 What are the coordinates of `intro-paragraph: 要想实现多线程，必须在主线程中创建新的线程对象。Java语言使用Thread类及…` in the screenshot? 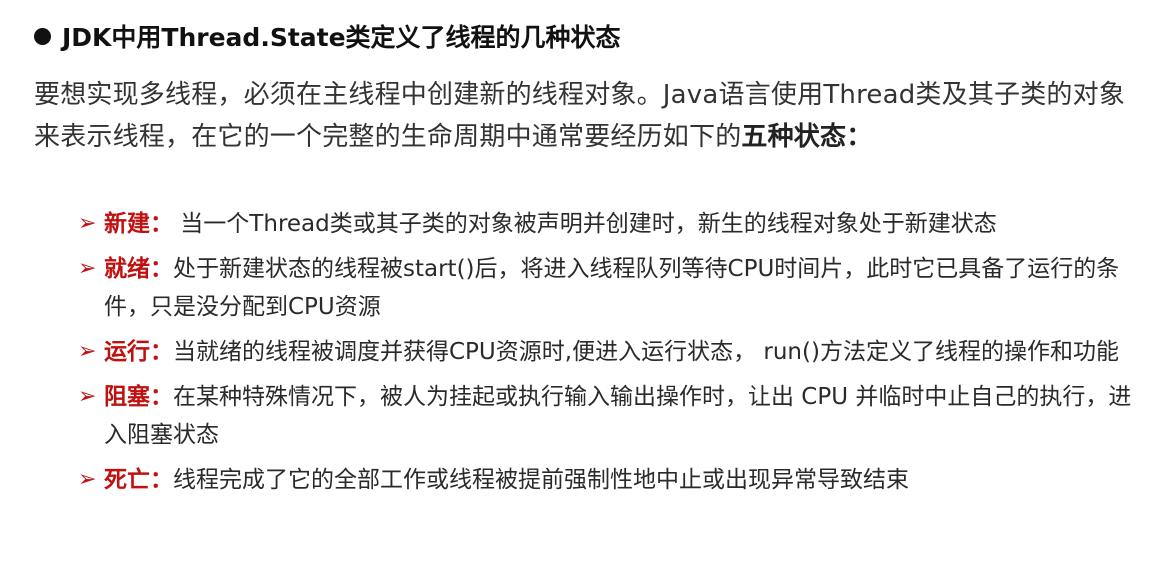 It's located at (586, 116).